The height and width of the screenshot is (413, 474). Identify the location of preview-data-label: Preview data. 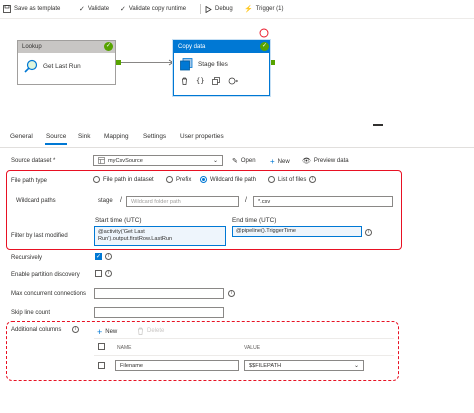
(331, 161).